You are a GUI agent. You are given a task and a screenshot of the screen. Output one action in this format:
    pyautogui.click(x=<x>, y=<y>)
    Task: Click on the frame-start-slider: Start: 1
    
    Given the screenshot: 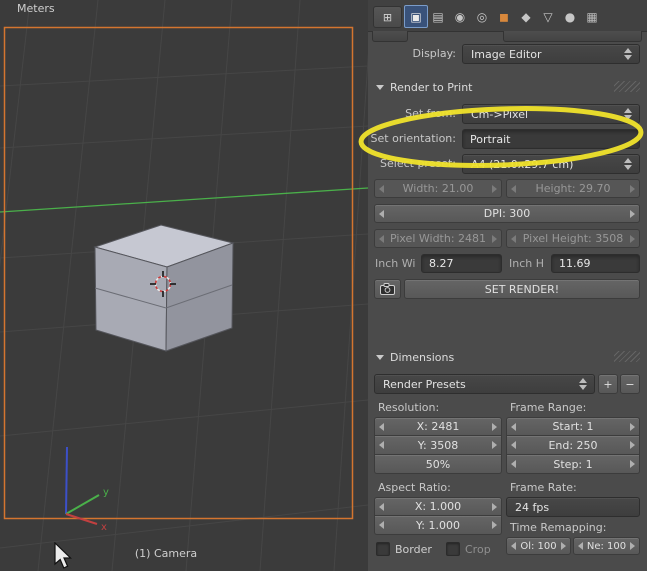 What is the action you would take?
    pyautogui.click(x=573, y=426)
    